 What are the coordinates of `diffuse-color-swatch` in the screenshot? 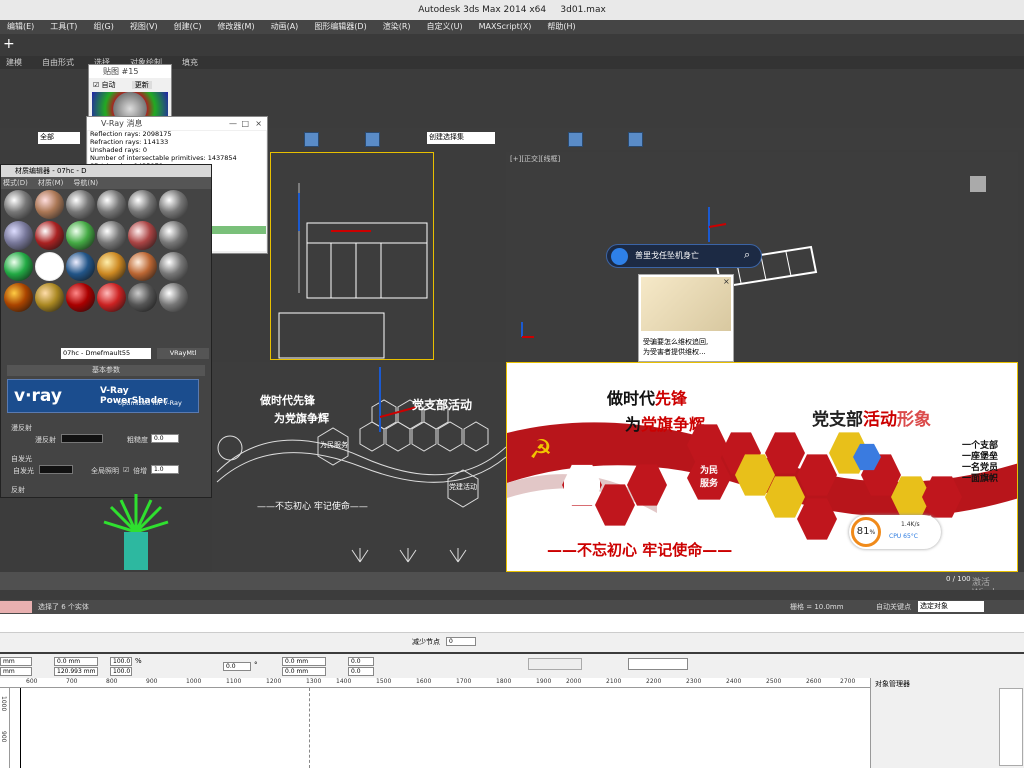 It's located at (82, 438).